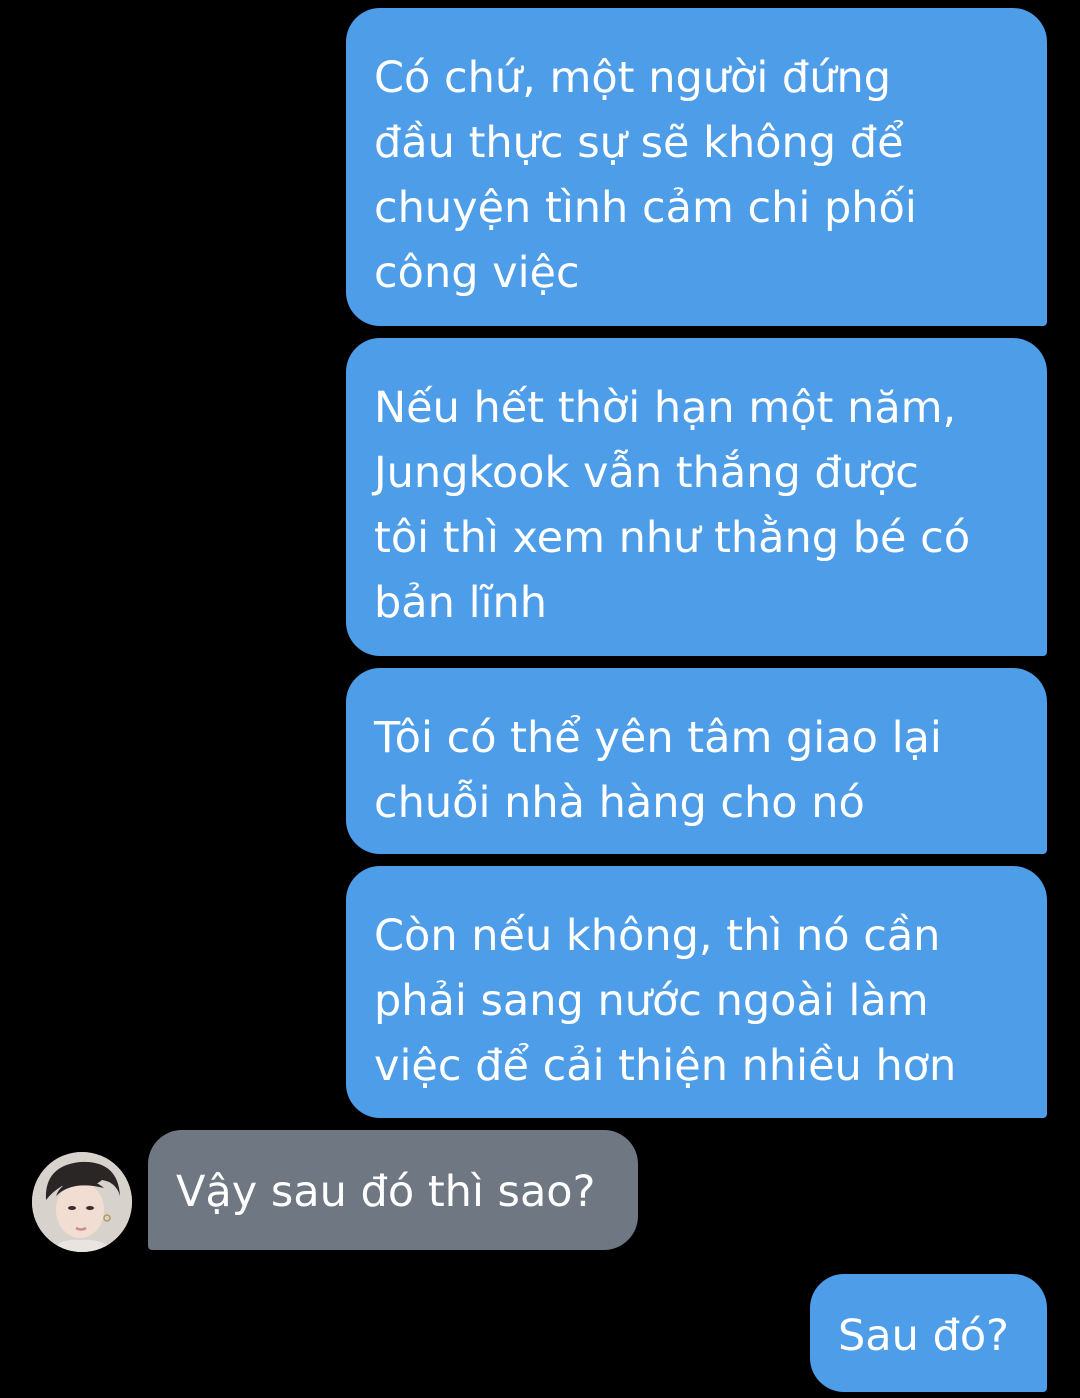 Image resolution: width=1080 pixels, height=1398 pixels. Describe the element at coordinates (460, 603) in the screenshot. I see `message-line: bản lĩnh` at that location.